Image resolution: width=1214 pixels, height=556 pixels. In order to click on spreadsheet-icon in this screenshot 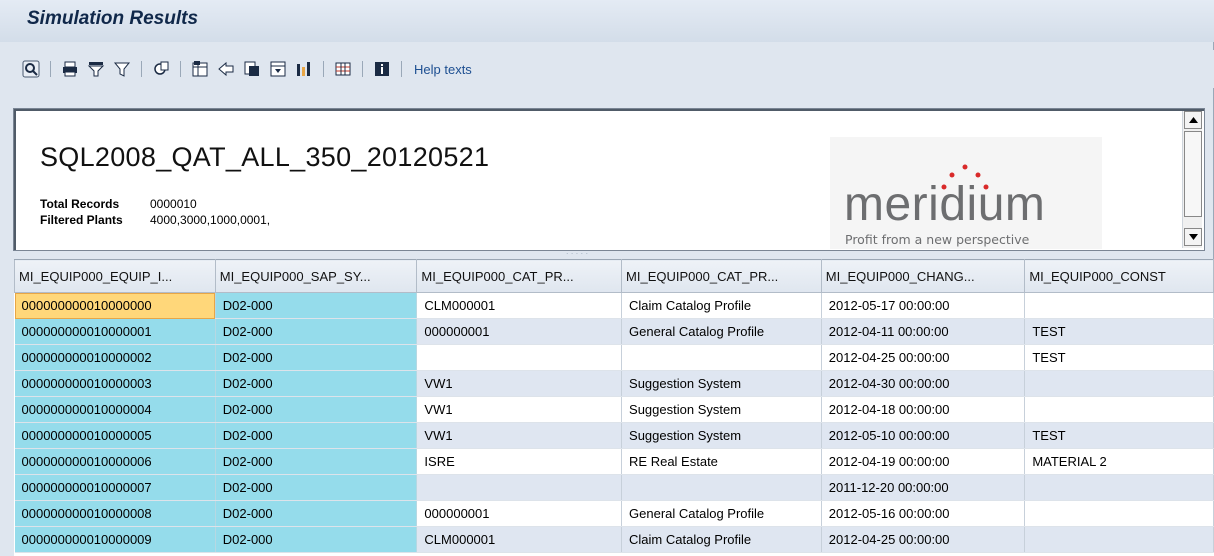, I will do `click(200, 69)`.